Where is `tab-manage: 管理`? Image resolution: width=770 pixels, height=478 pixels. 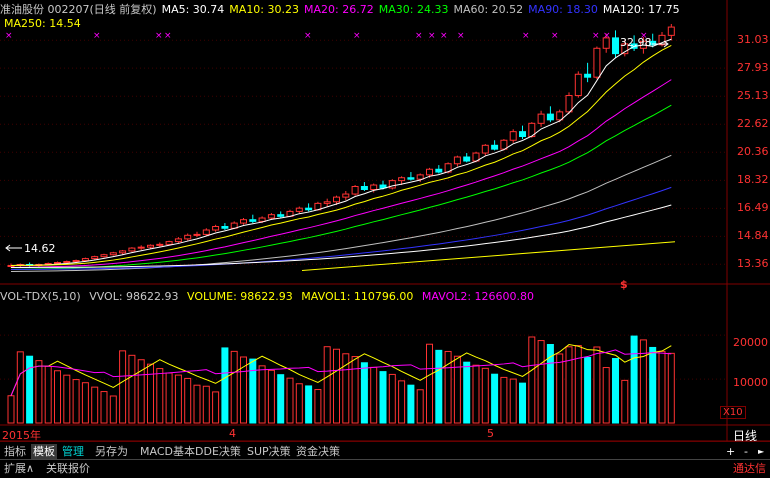
tab-manage: 管理 is located at coordinates (73, 451).